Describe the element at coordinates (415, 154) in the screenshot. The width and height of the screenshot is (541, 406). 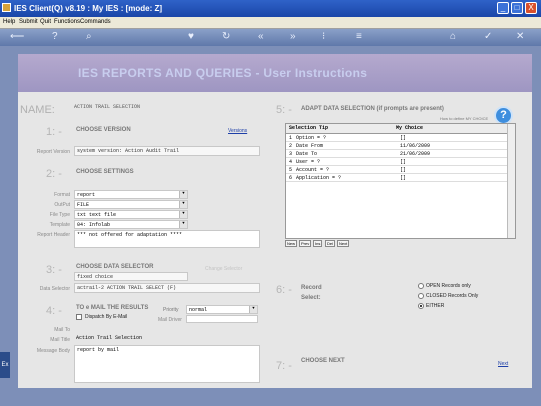
I see `row-choice: 21/06/2009` at that location.